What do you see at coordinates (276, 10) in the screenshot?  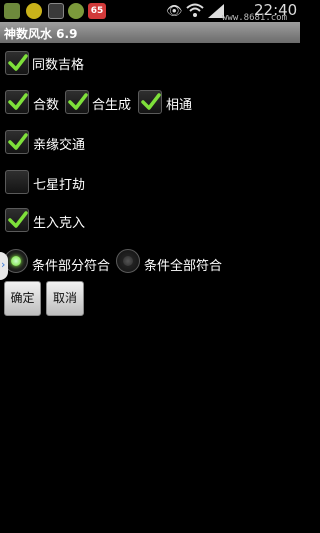 I see `clock: 22:40` at bounding box center [276, 10].